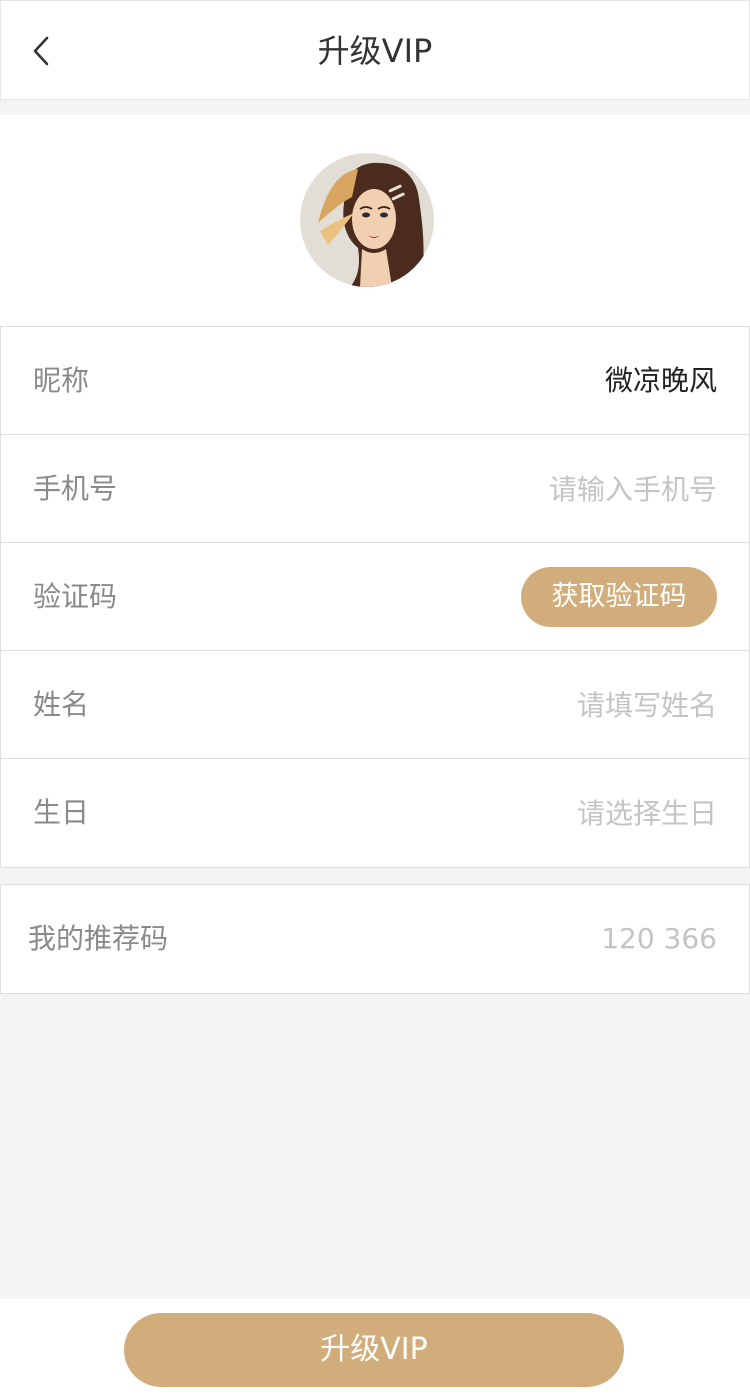  What do you see at coordinates (375, 381) in the screenshot?
I see `nickname-row: 昵称 微凉晚风` at bounding box center [375, 381].